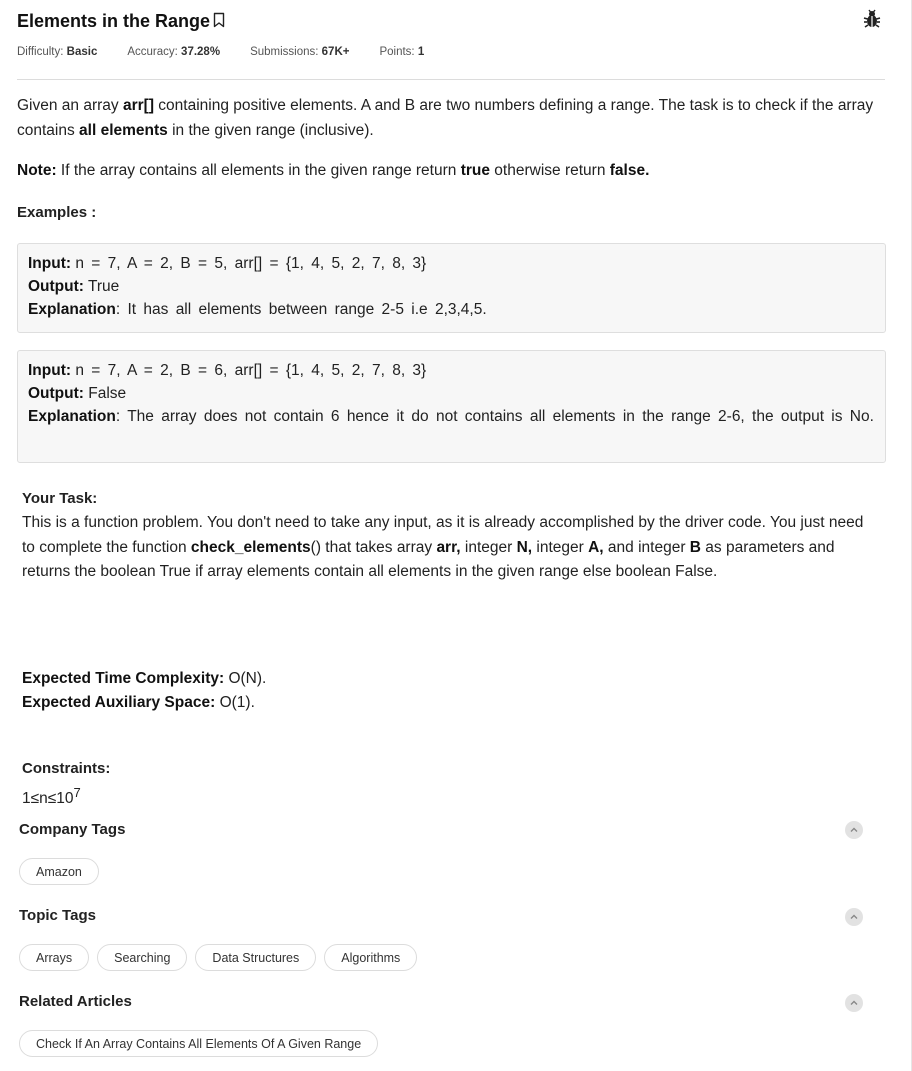 This screenshot has height=1071, width=912. I want to click on space-complexity: Expected Auxiliary Space: O(1)., so click(138, 702).